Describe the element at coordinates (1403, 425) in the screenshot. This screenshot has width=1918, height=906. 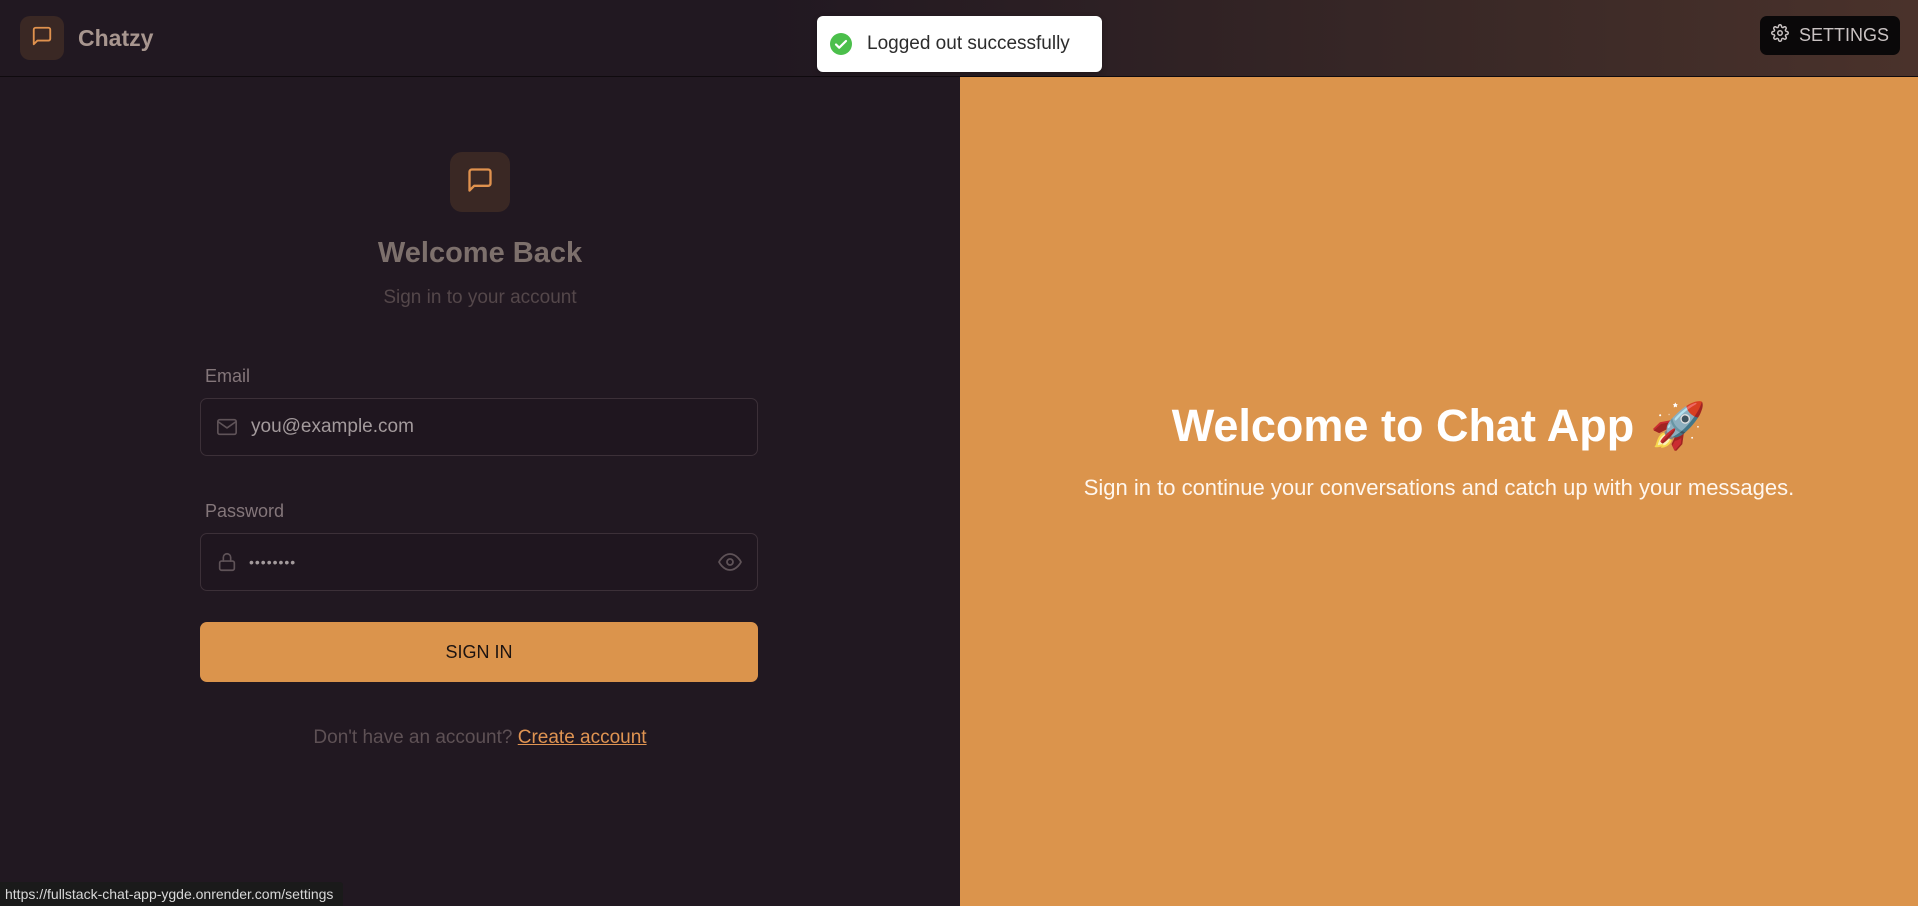
I see `hero-title-text: Welcome to Chat App` at that location.